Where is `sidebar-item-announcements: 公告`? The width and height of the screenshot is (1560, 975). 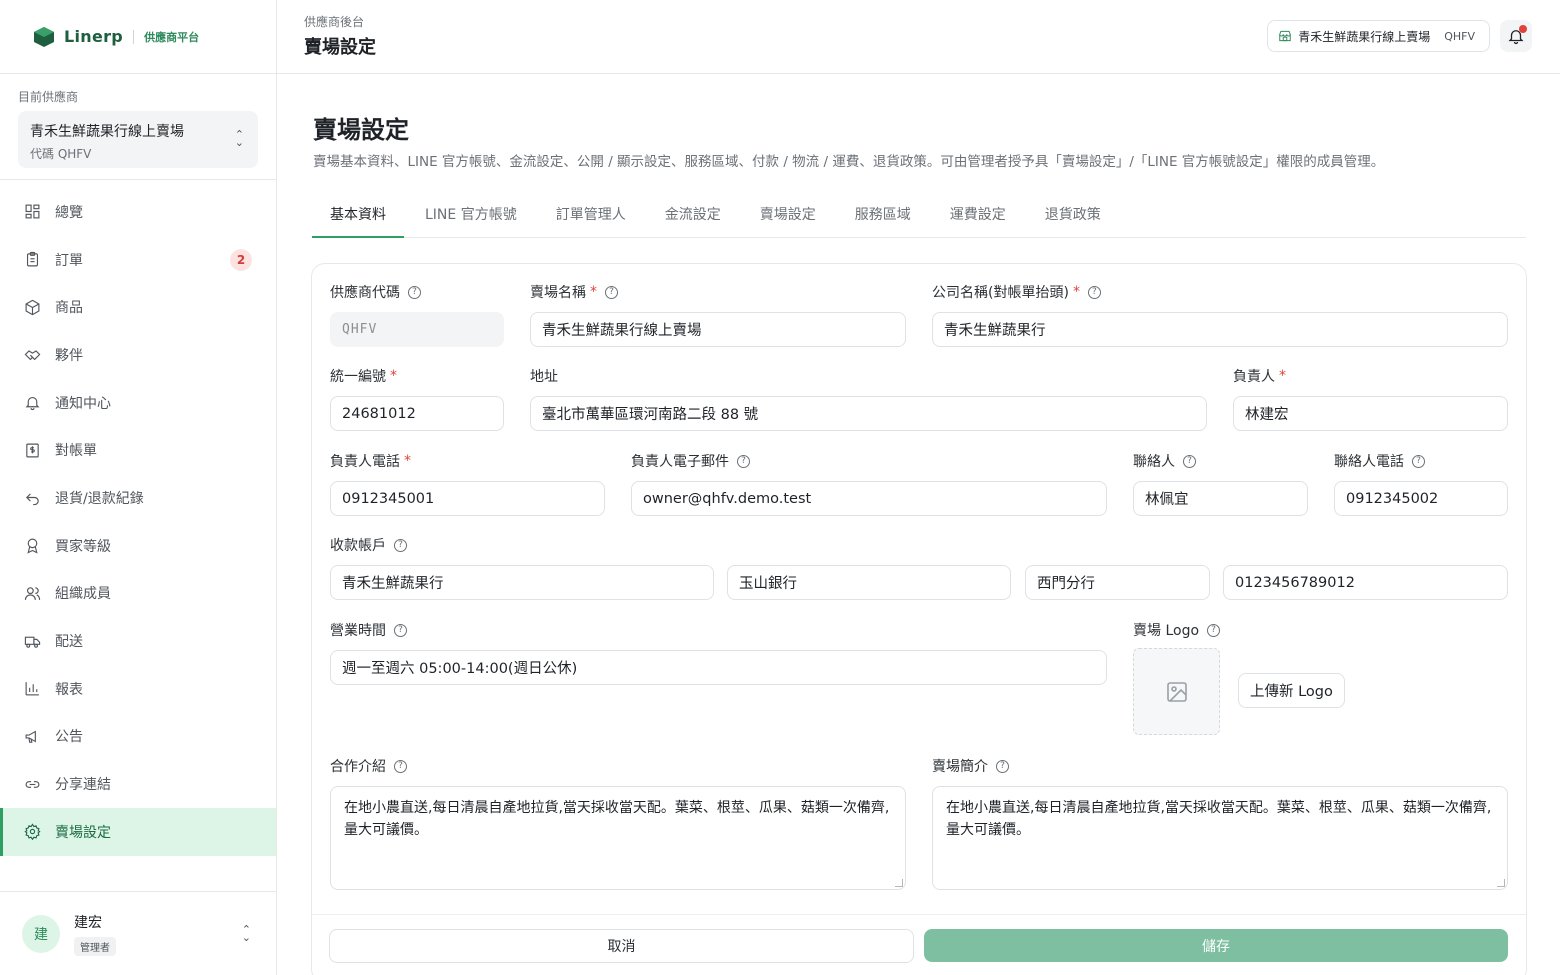 sidebar-item-announcements: 公告 is located at coordinates (138, 737).